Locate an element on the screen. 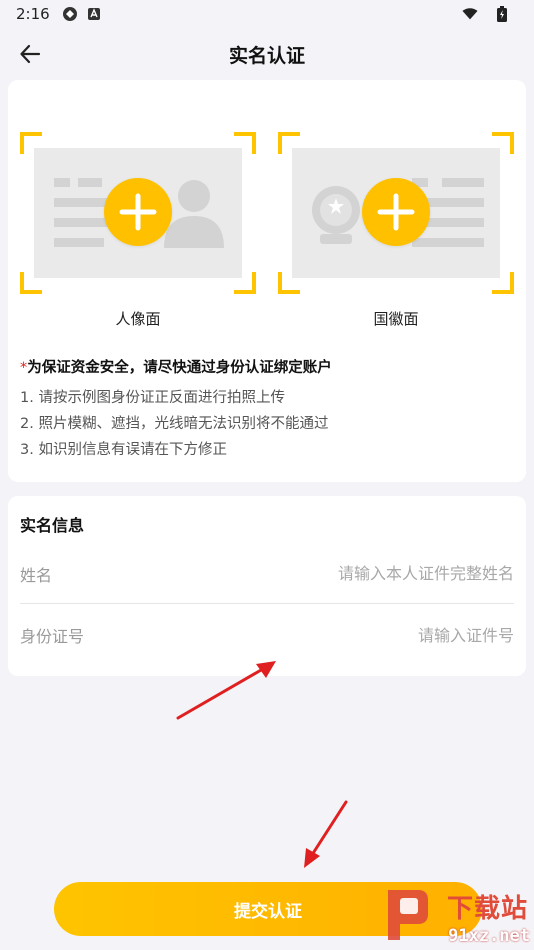  header: 实名认证 is located at coordinates (267, 54).